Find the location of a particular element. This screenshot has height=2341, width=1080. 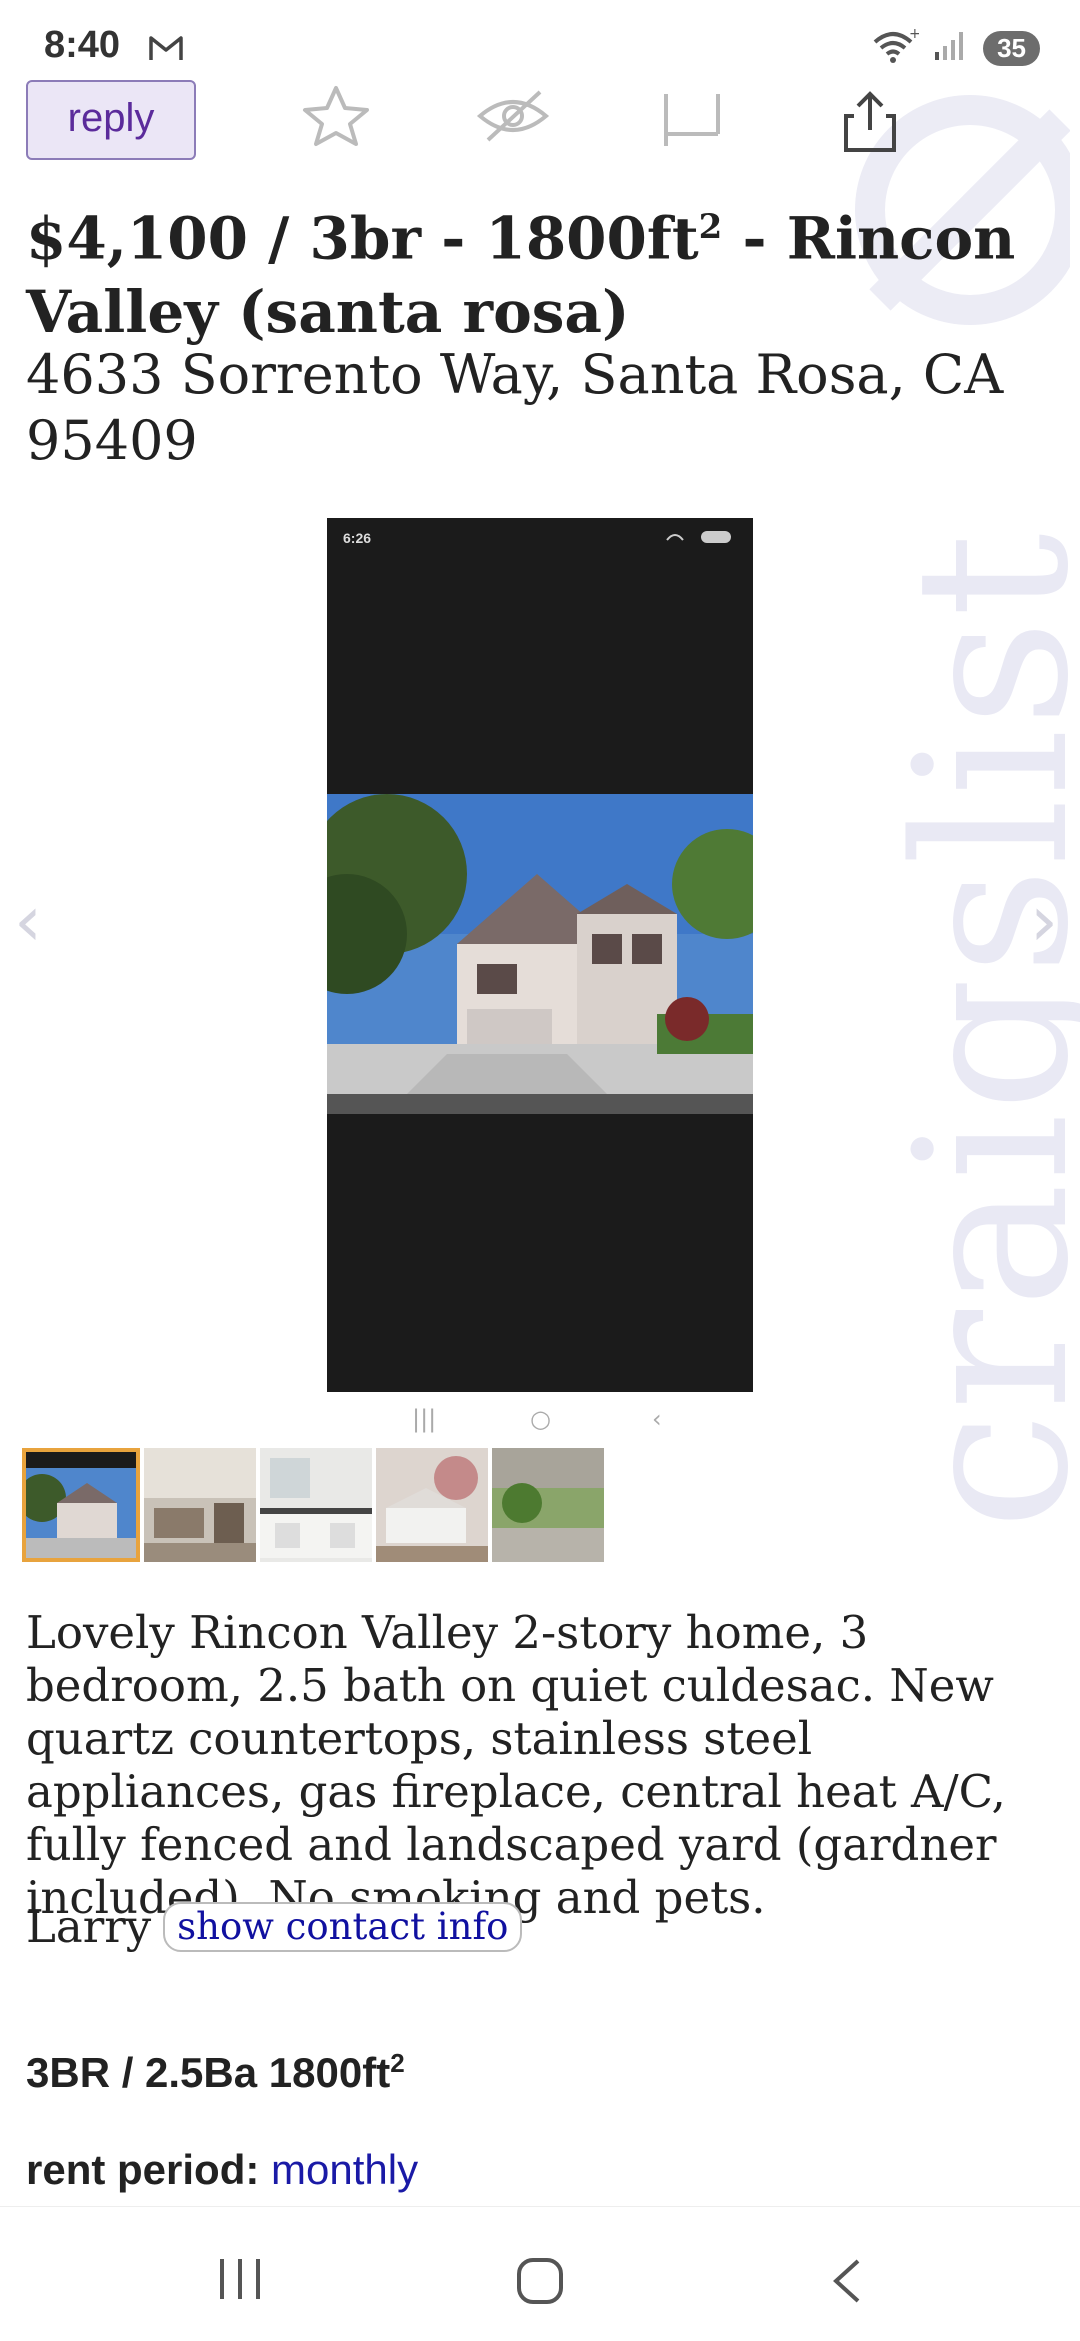

hide-icon is located at coordinates (513, 118).